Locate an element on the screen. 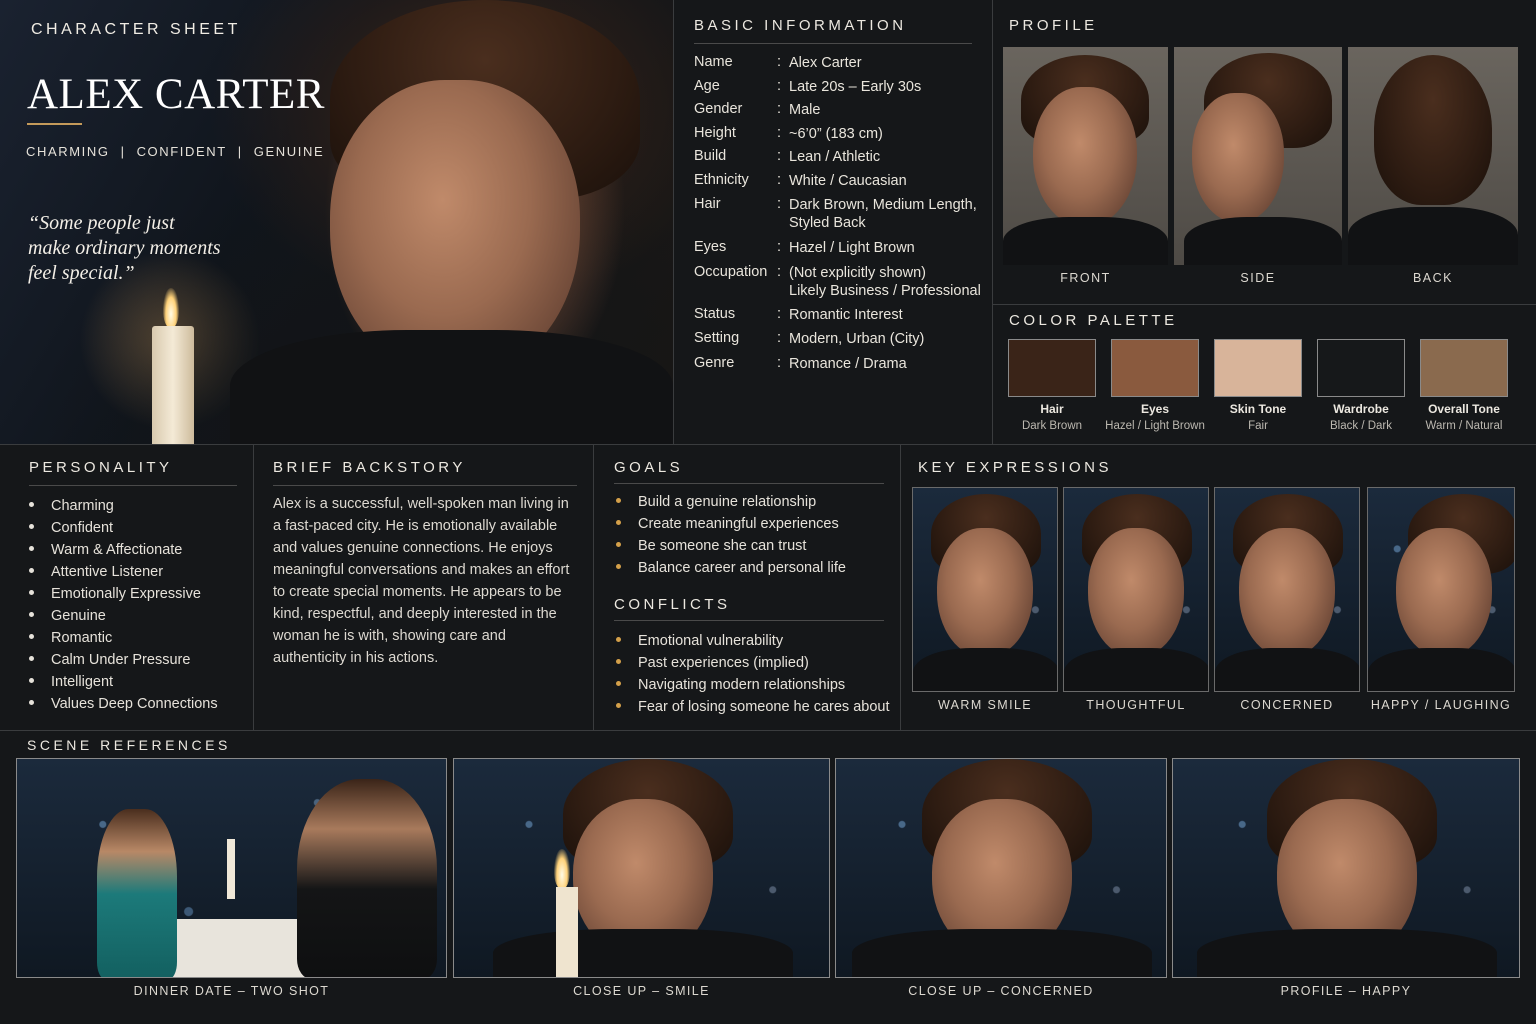 The width and height of the screenshot is (1536, 1024). info-row: Height: ~6’0” (183 cm) is located at coordinates (839, 135).